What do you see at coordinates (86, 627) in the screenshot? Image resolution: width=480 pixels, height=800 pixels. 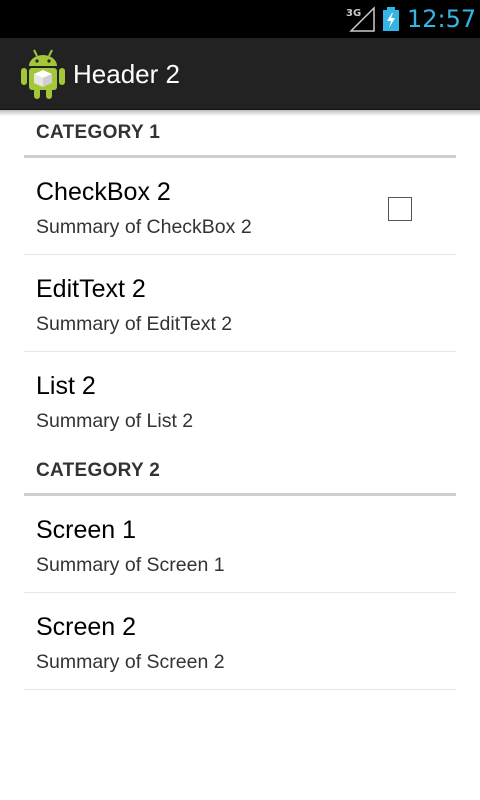 I see `pref-title: Screen 2` at bounding box center [86, 627].